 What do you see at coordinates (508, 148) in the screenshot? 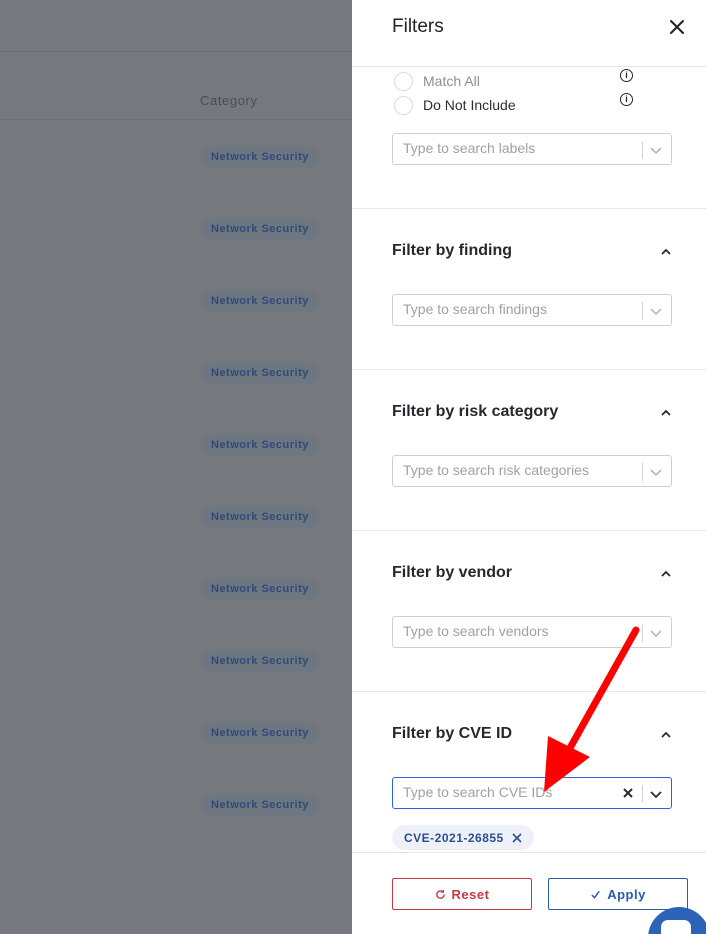
I see `labels-search-input` at bounding box center [508, 148].